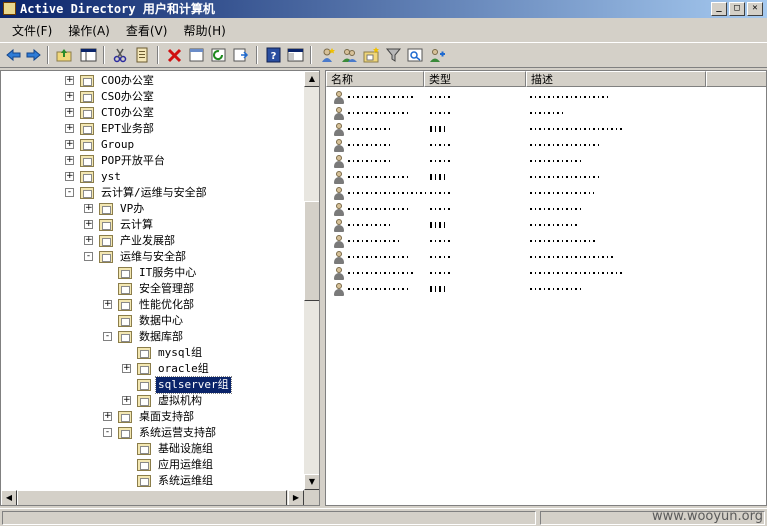 This screenshot has height=526, width=767. What do you see at coordinates (311, 79) in the screenshot?
I see `scroll-up-button: ▲` at bounding box center [311, 79].